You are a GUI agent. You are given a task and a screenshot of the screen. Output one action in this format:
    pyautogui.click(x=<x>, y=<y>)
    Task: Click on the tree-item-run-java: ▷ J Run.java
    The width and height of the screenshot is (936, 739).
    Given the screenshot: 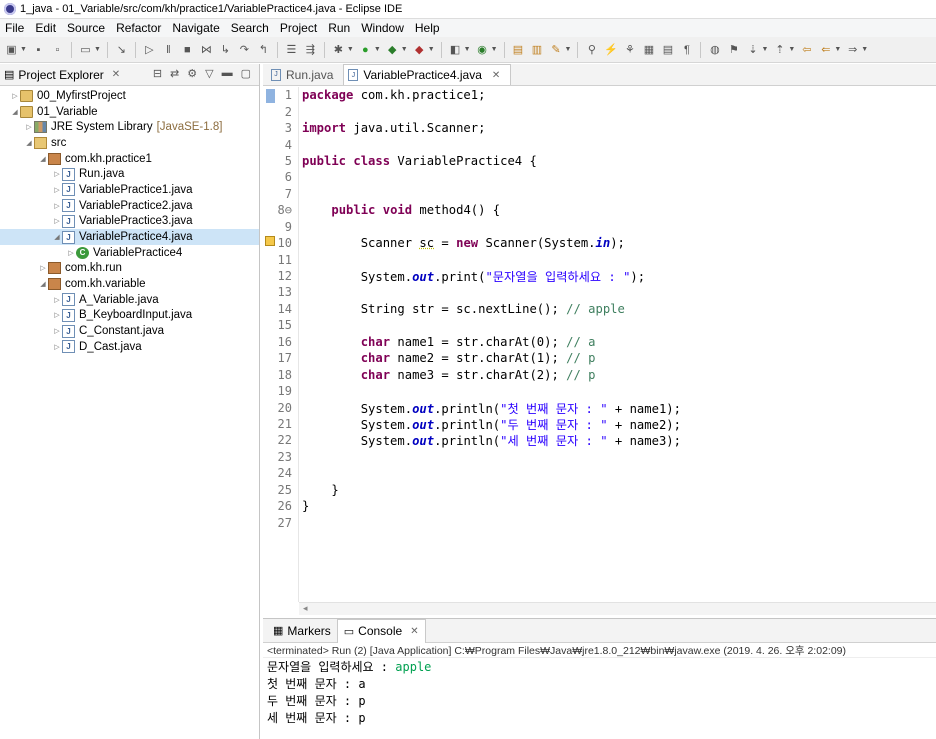 What is the action you would take?
    pyautogui.click(x=129, y=174)
    